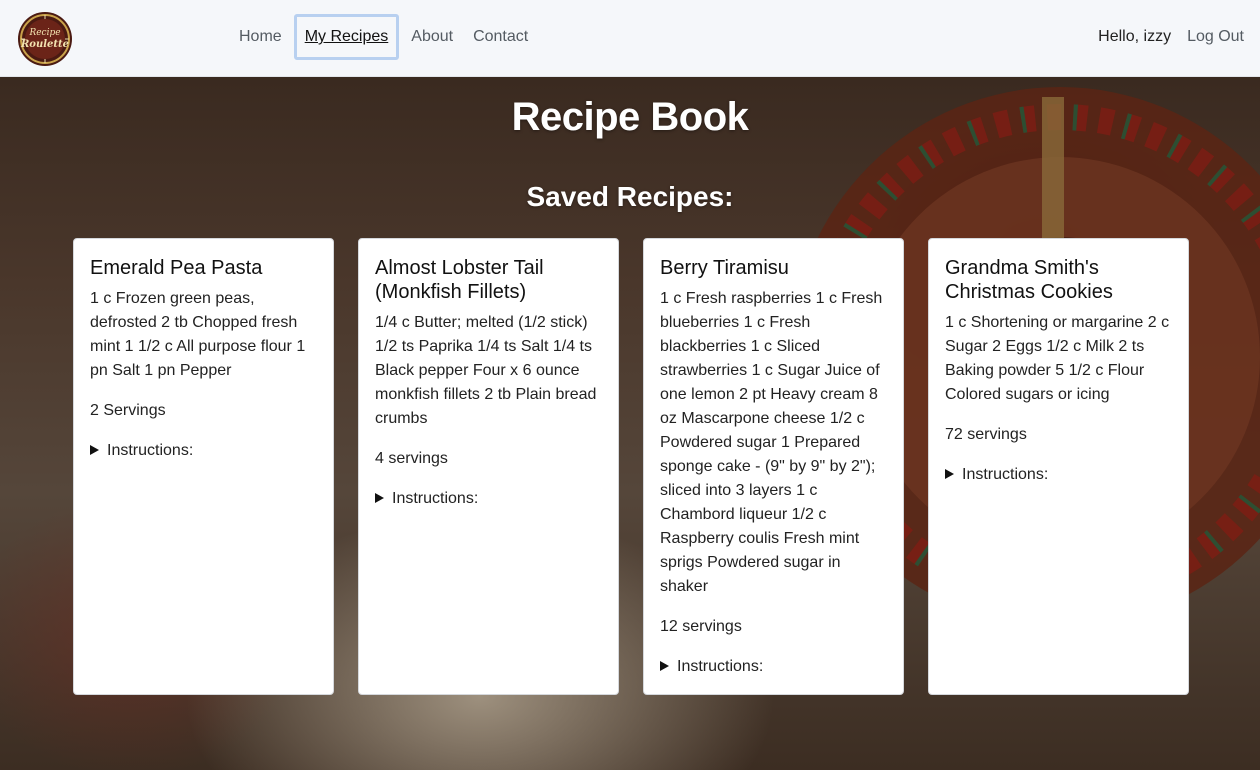 The image size is (1260, 770). Describe the element at coordinates (1029, 280) in the screenshot. I see `recipe-title: Grandma Smith's Christmas Cookies` at that location.